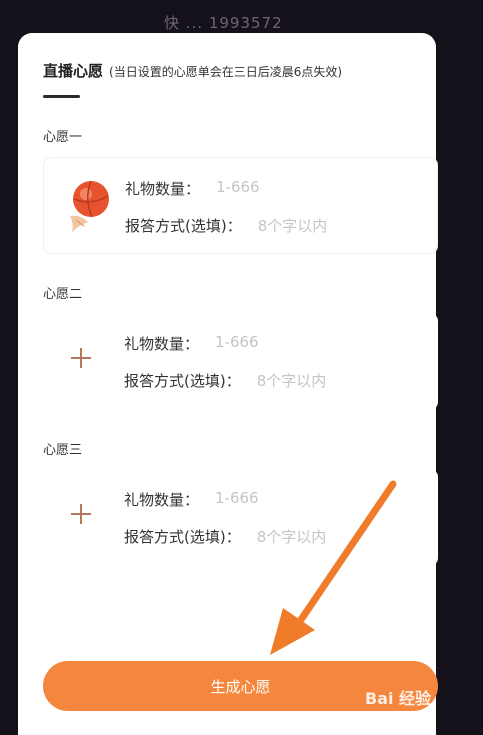 This screenshot has height=735, width=483. I want to click on wish-1-gift-count-row: 礼物数量： 1-666, so click(192, 188).